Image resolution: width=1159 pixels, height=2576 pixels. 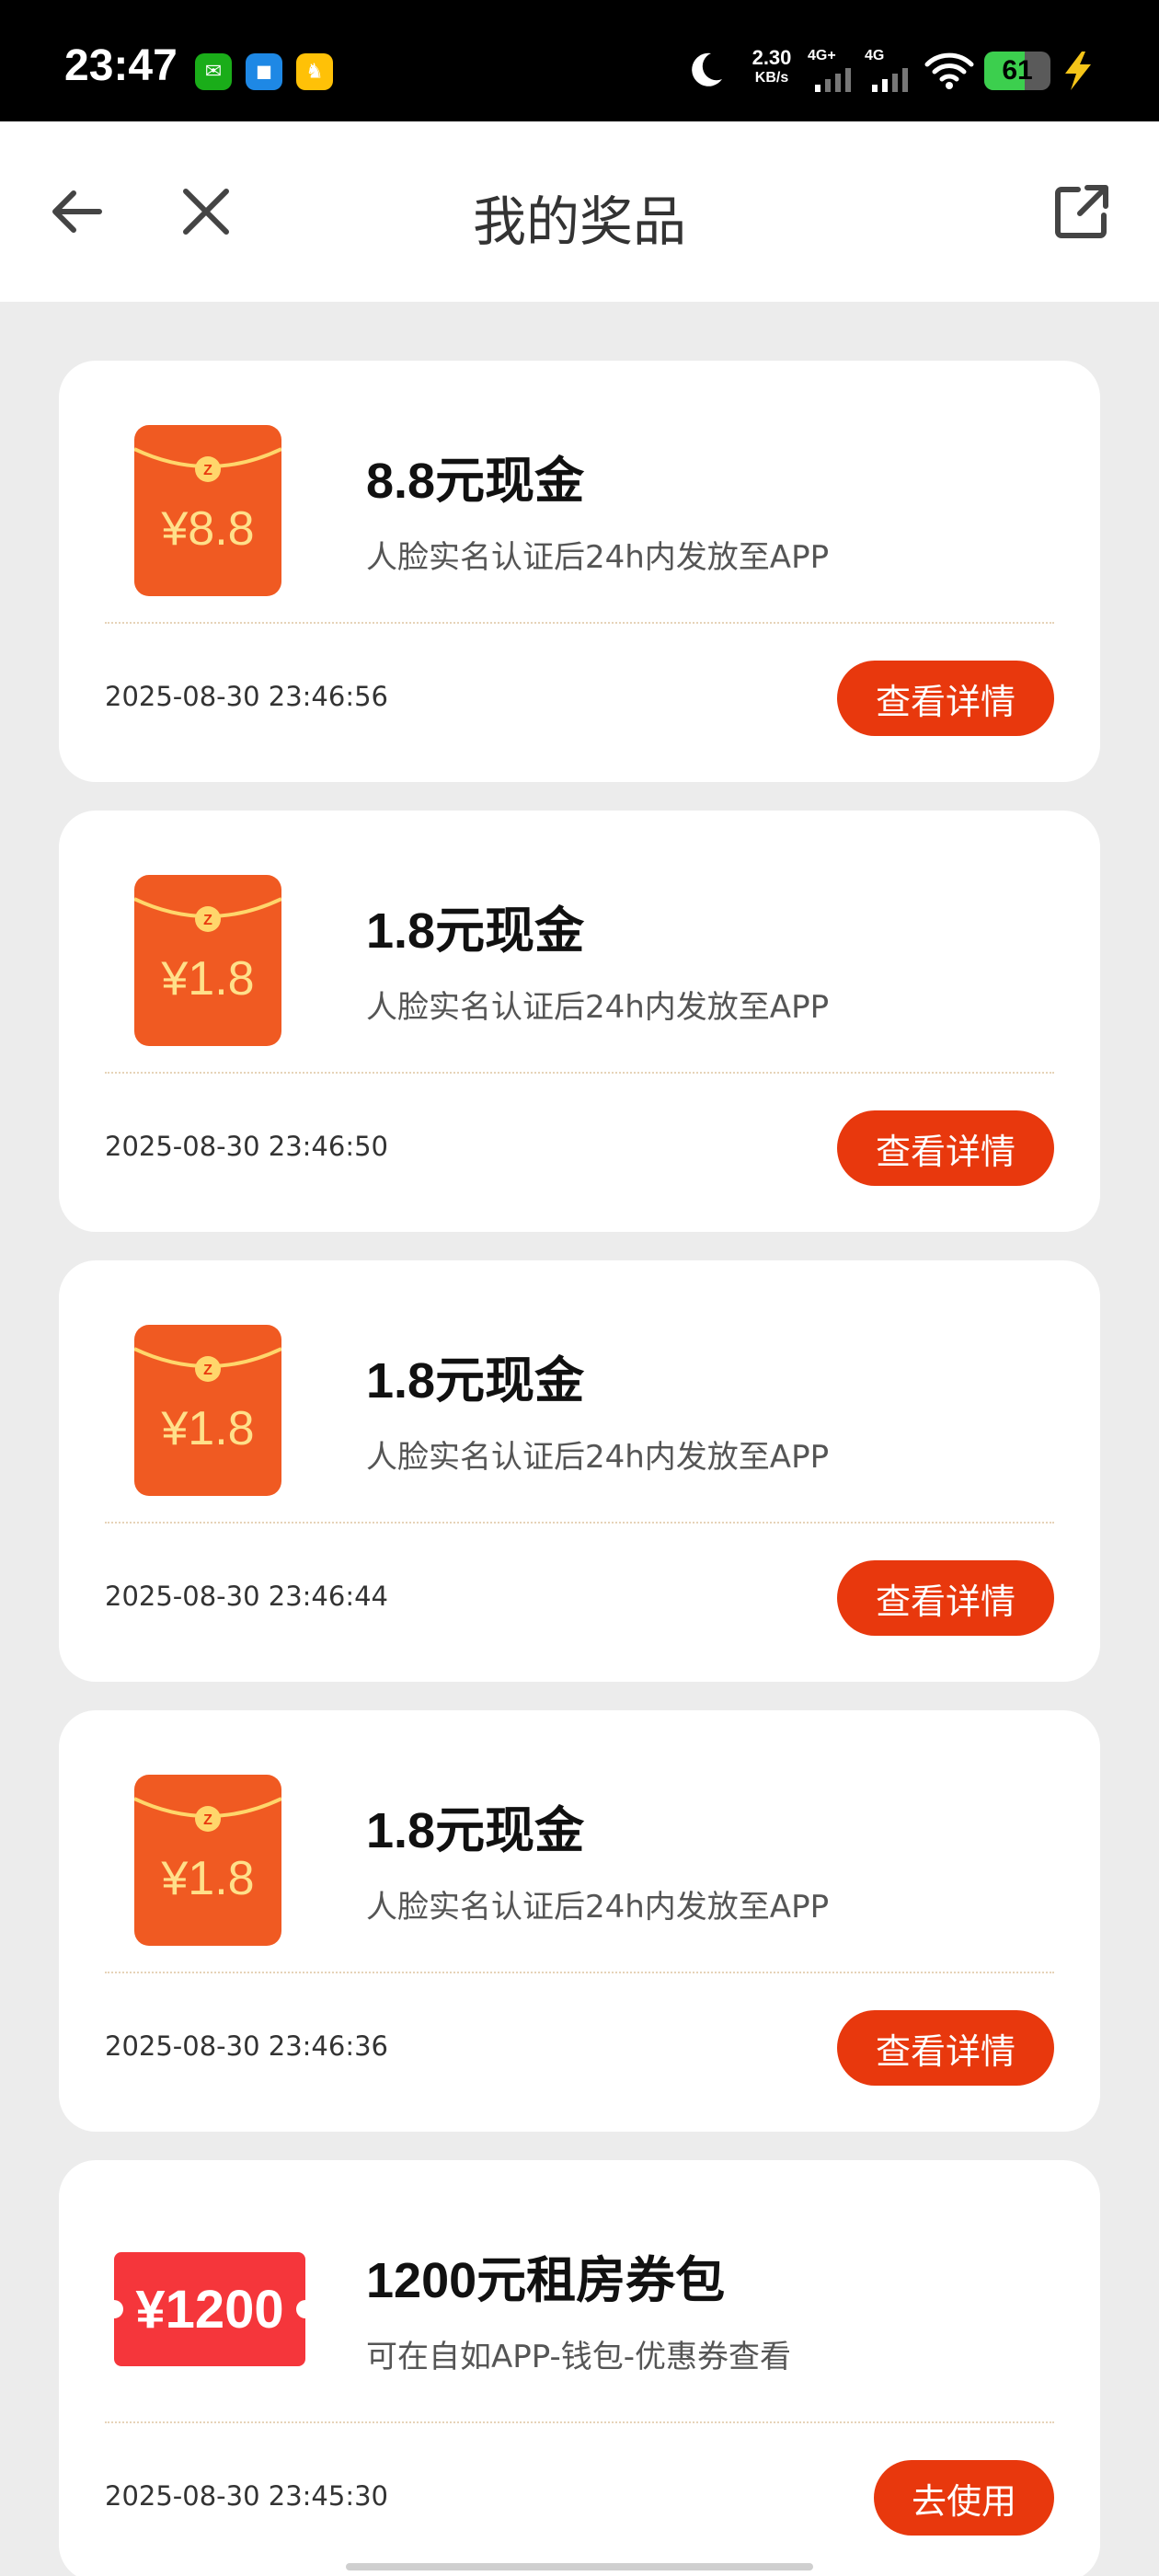 What do you see at coordinates (579, 2566) in the screenshot?
I see `home-indicator` at bounding box center [579, 2566].